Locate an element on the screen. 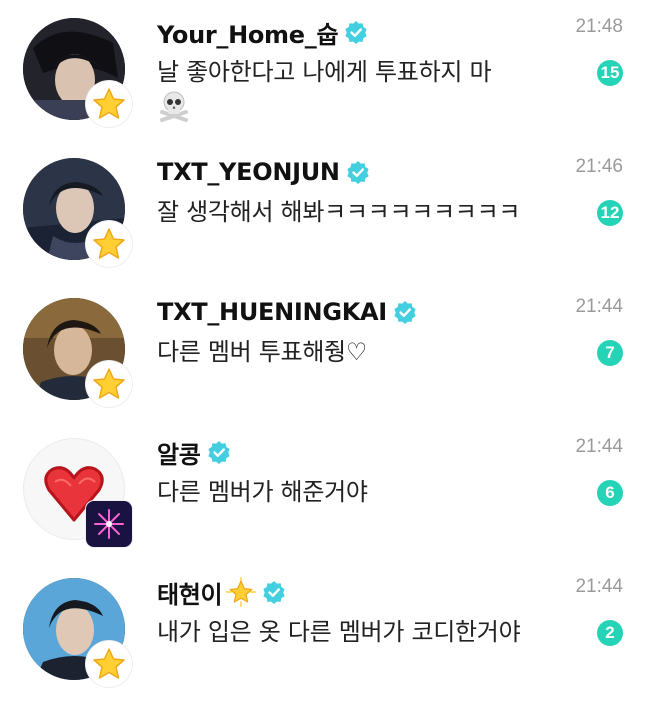  firework-icon is located at coordinates (109, 524).